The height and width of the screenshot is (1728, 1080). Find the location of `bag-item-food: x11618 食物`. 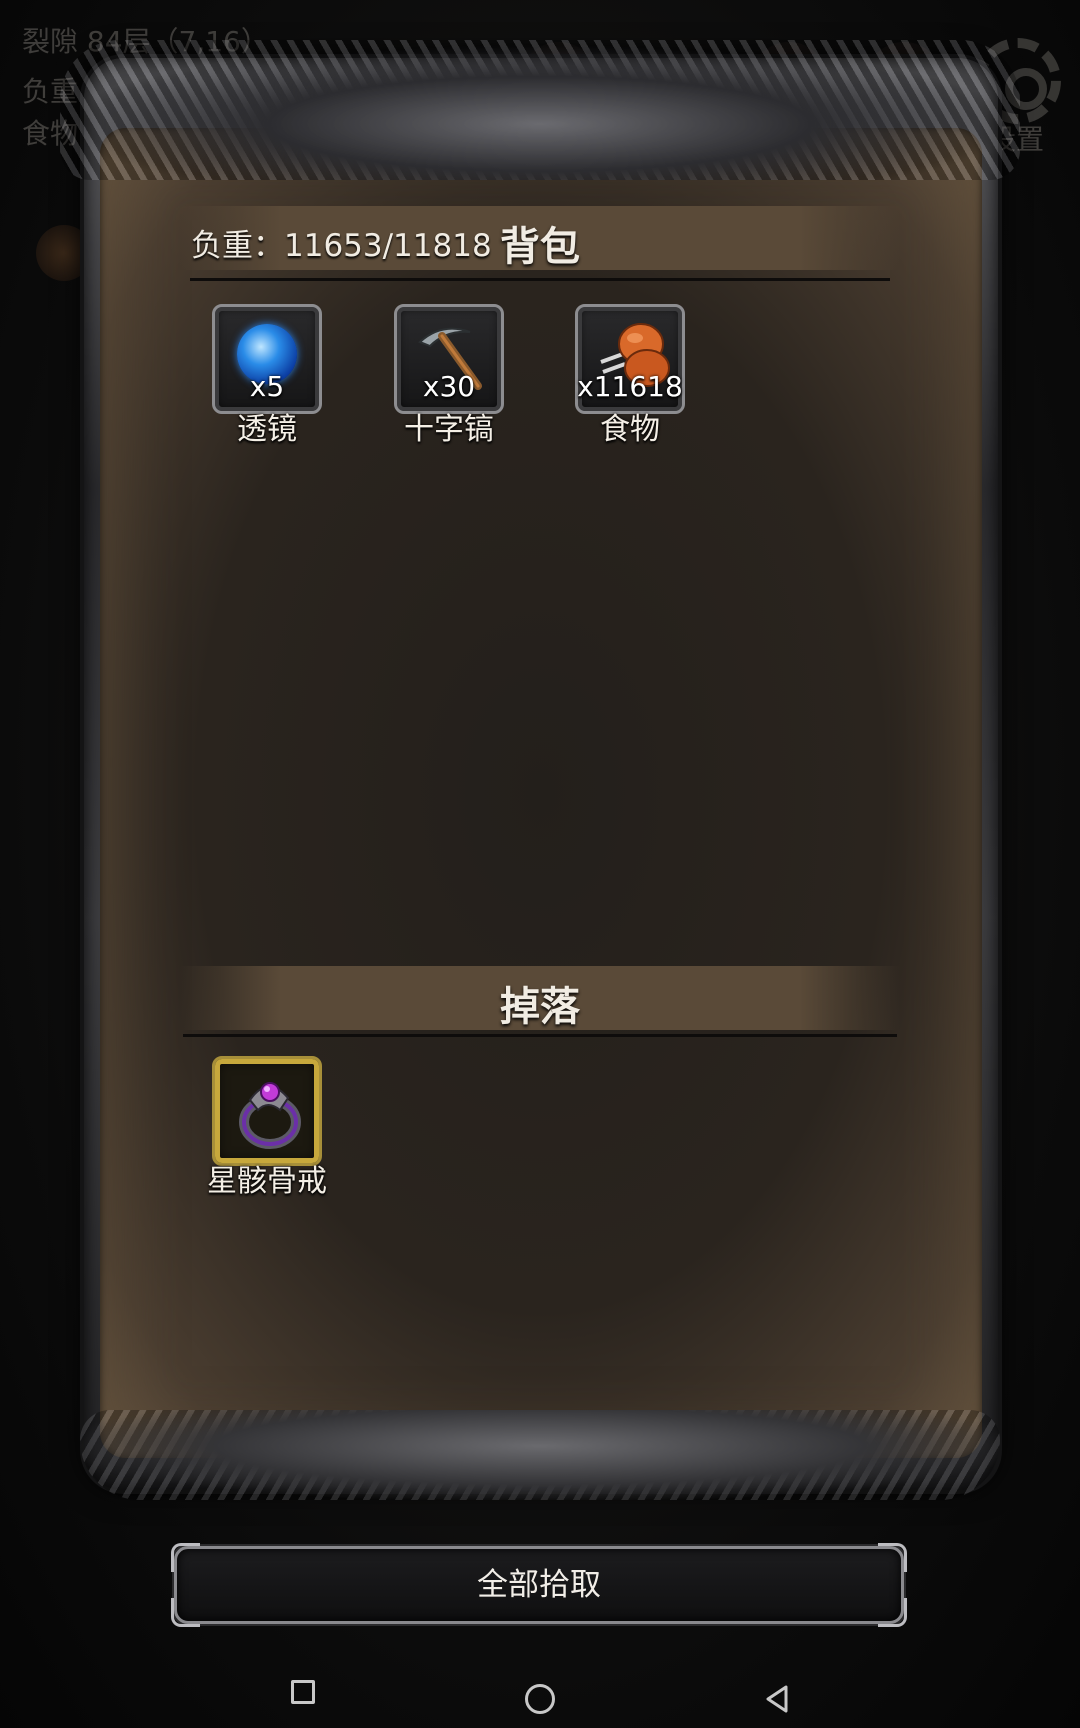

bag-item-food: x11618 食物 is located at coordinates (630, 375).